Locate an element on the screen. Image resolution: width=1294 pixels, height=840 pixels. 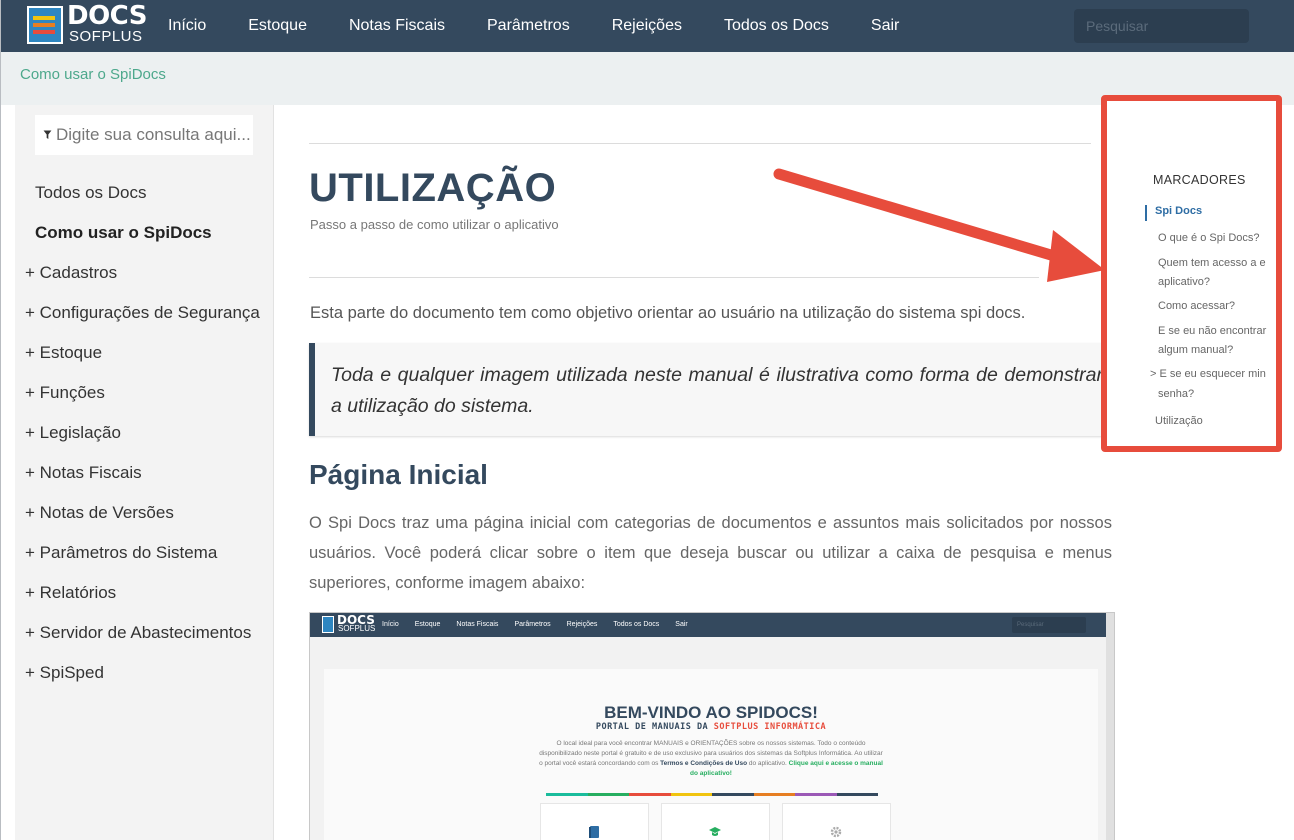
sidebar-item-spisped: + SpiSped is located at coordinates (144, 673).